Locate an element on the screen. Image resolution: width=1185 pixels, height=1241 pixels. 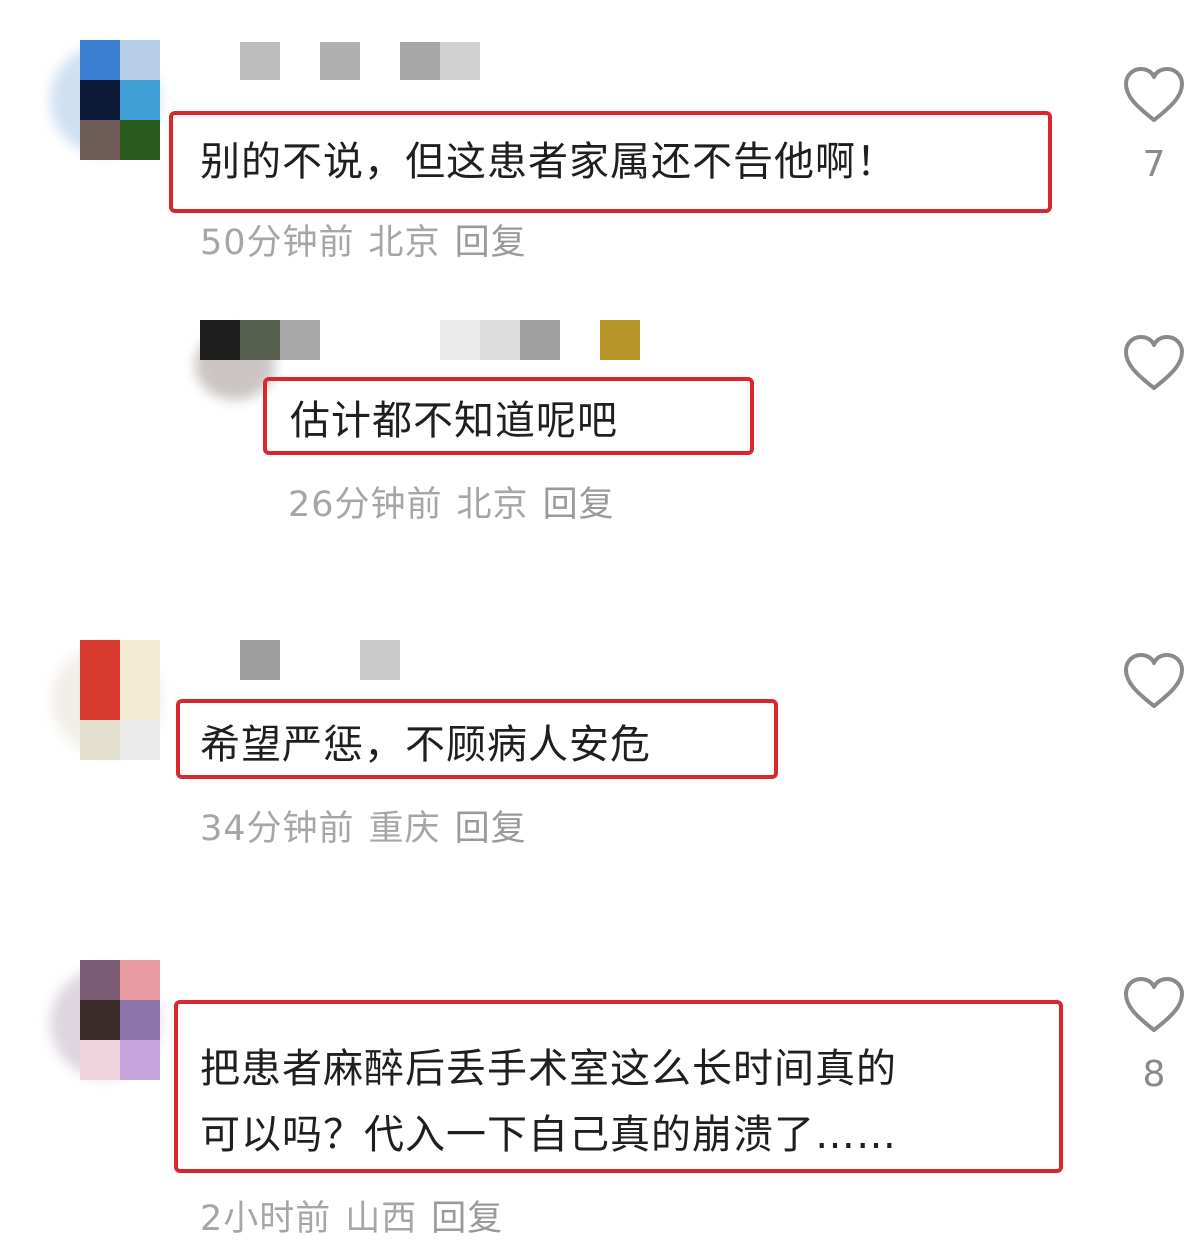
comment-location: 重庆 is located at coordinates (404, 829).